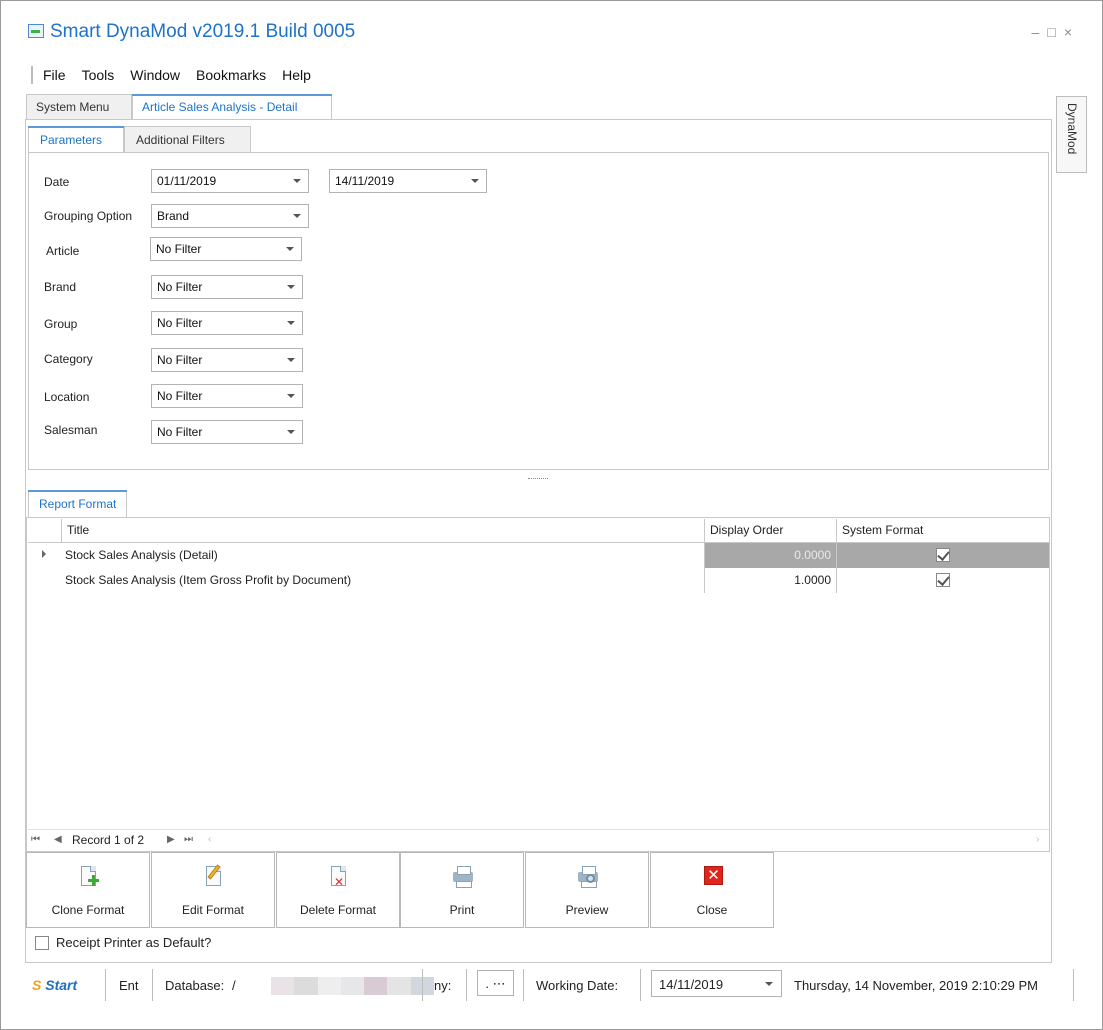  Describe the element at coordinates (71, 430) in the screenshot. I see `salesman-label: Salesman` at that location.